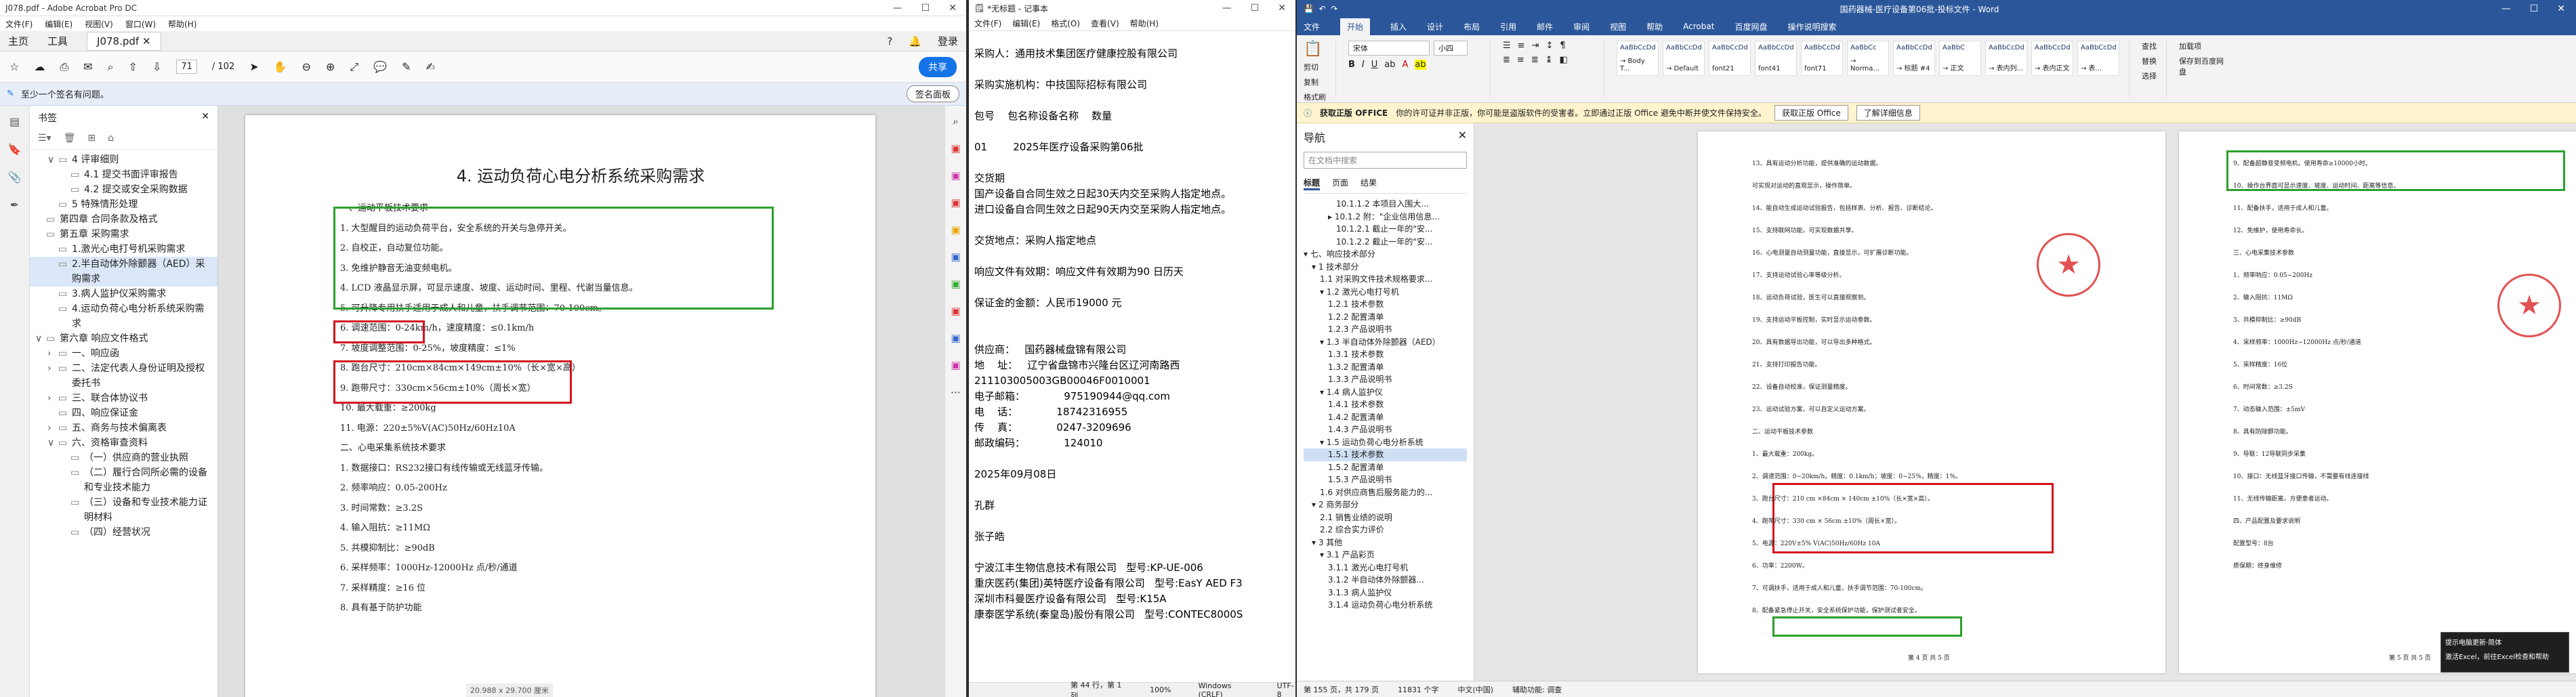 This screenshot has height=697, width=2576. Describe the element at coordinates (1507, 46) in the screenshot. I see `bullets-icon: ☰` at that location.